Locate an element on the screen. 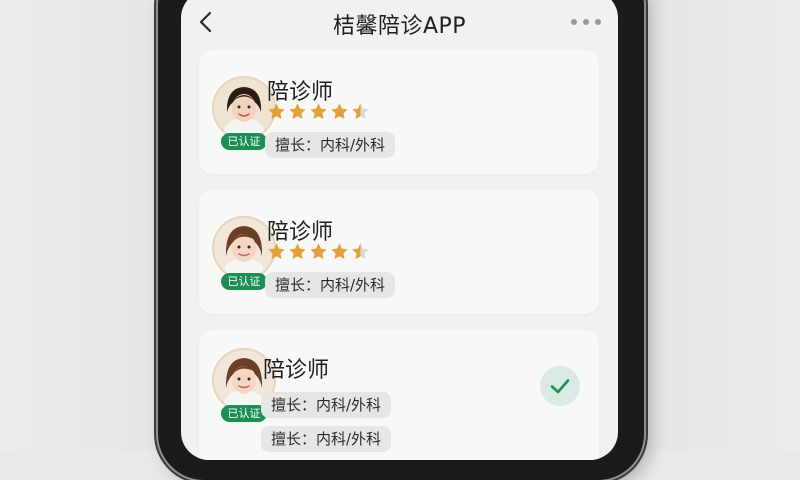 The image size is (800, 480). more-dots-icon is located at coordinates (586, 22).